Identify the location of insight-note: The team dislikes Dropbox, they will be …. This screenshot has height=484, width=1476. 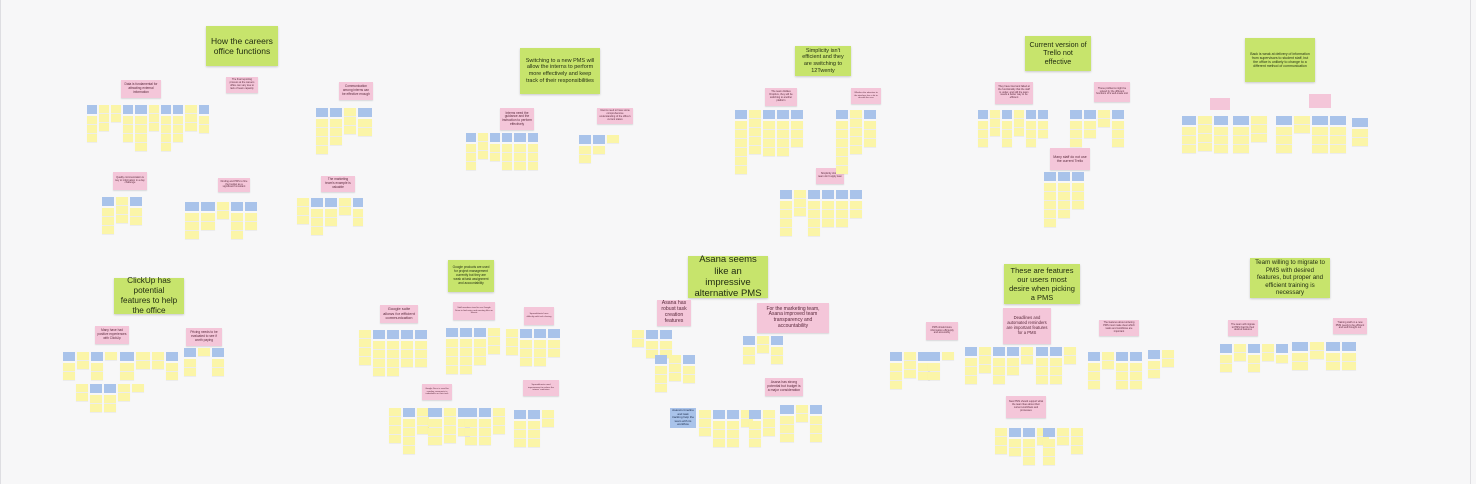
(781, 97).